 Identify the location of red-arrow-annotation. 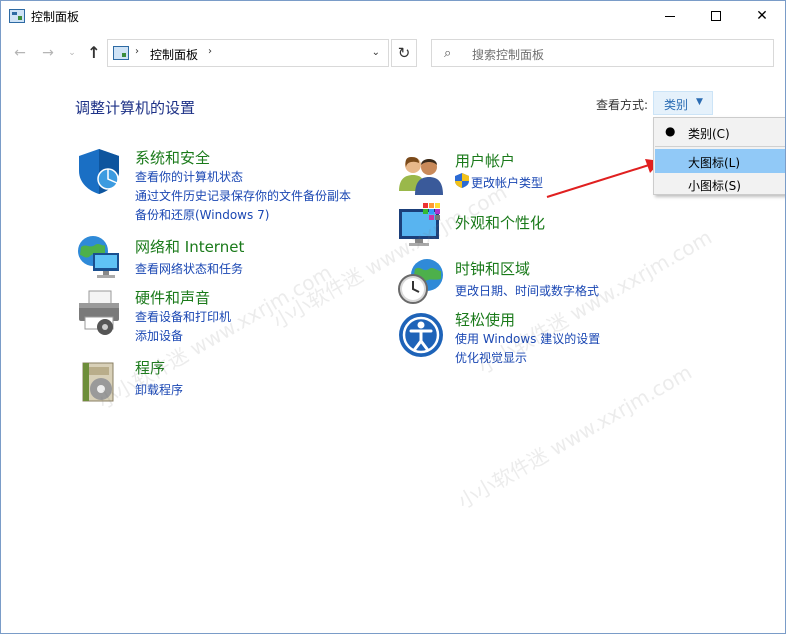
(603, 178).